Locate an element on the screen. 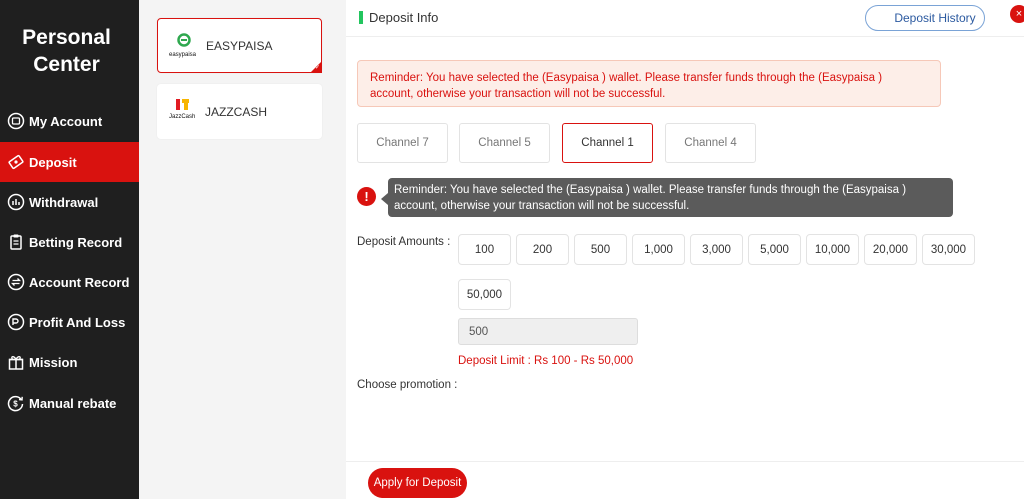 This screenshot has width=1024, height=499. deposit-icon is located at coordinates (16, 162).